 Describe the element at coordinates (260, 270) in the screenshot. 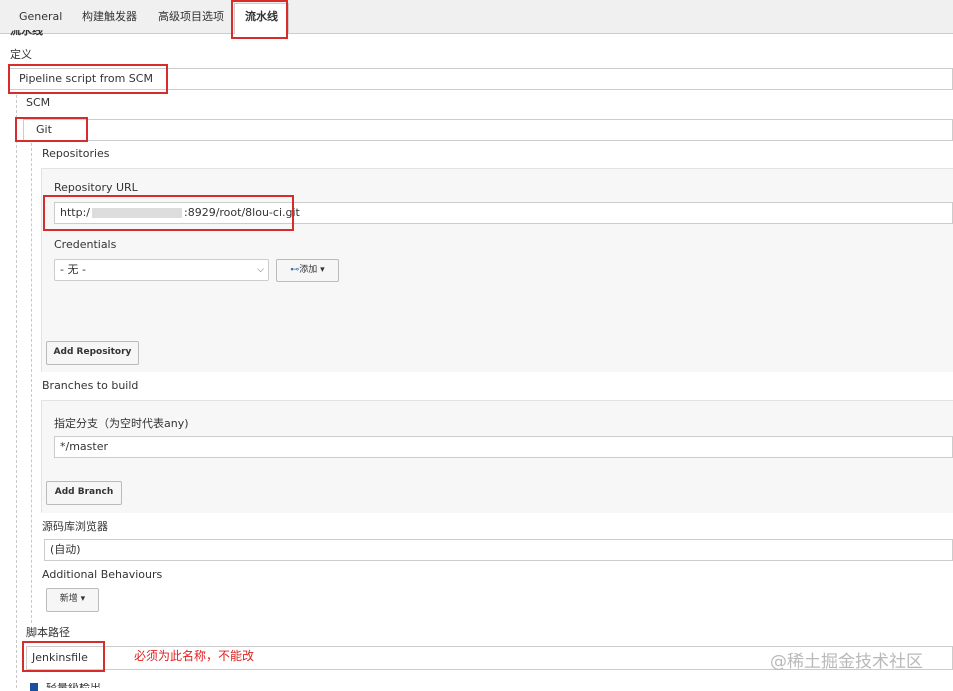

I see `chevron-down-icon: ⌵` at that location.